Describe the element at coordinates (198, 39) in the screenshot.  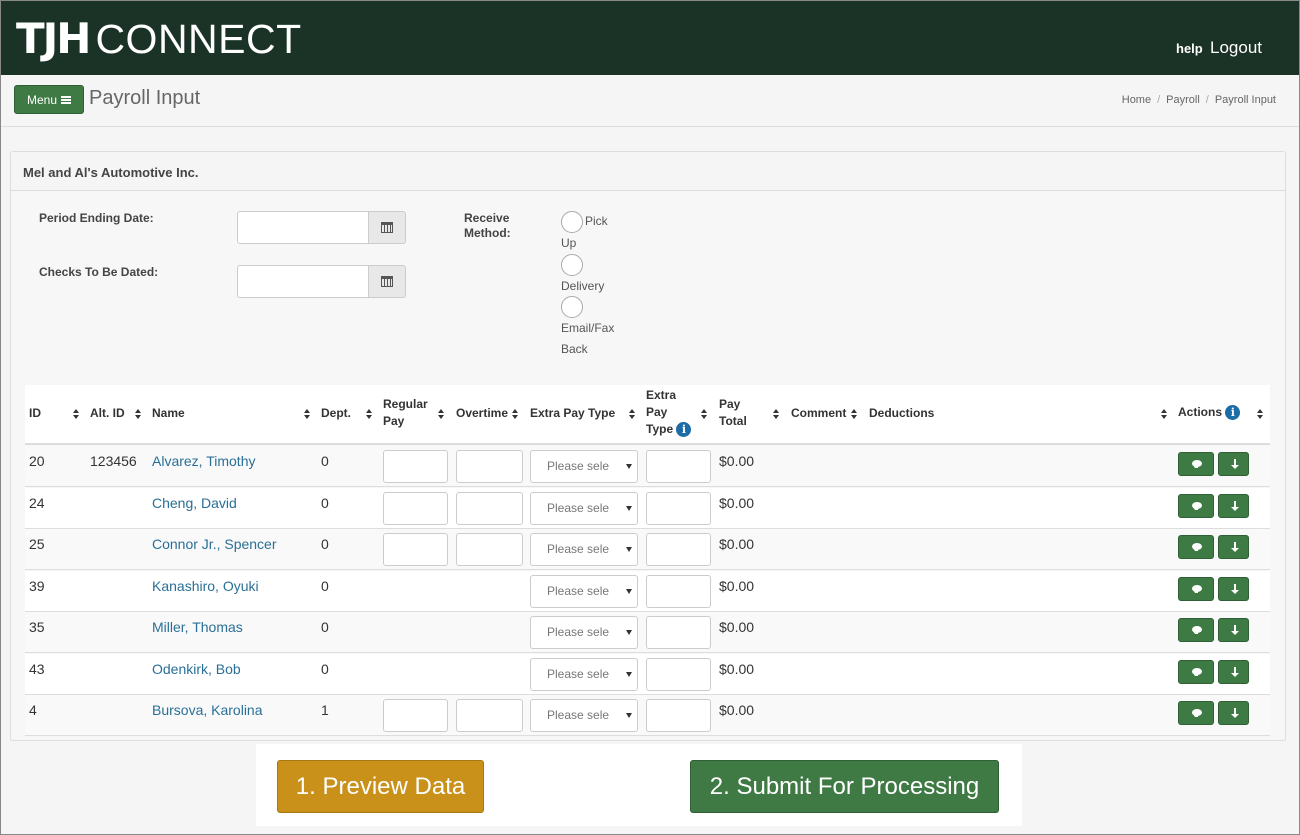
I see `logo-connect-text: CONNECT` at that location.